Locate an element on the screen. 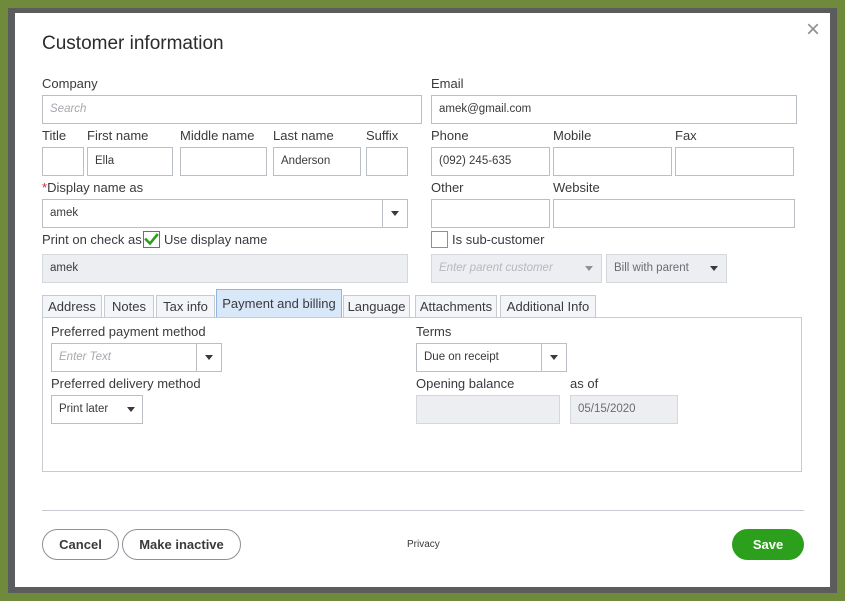 This screenshot has width=845, height=601. bill-with-parent-value: Bill with parent is located at coordinates (651, 268).